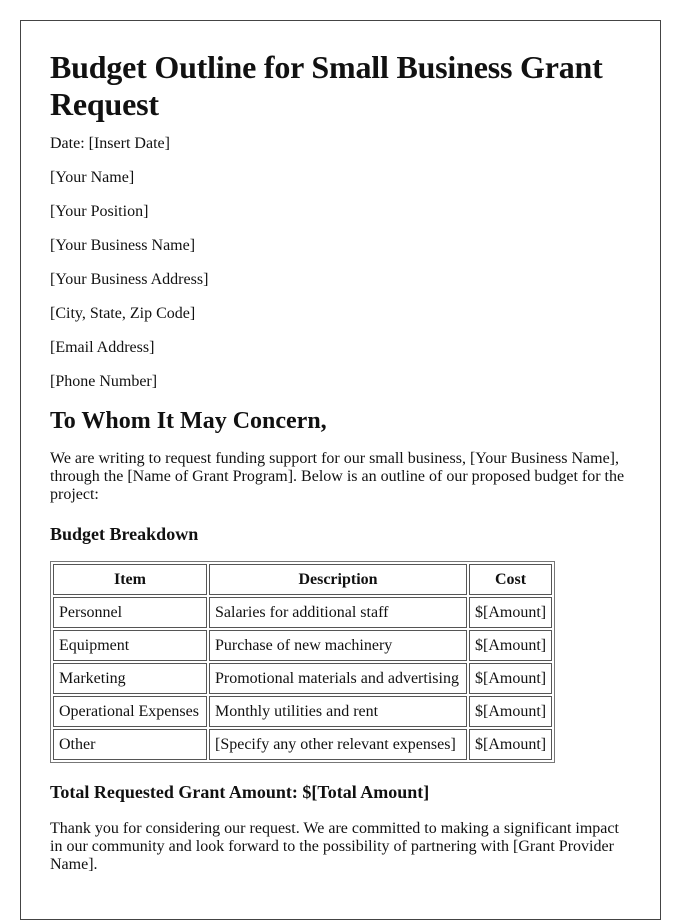  I want to click on description-cell: Salaries for additional staff, so click(338, 612).